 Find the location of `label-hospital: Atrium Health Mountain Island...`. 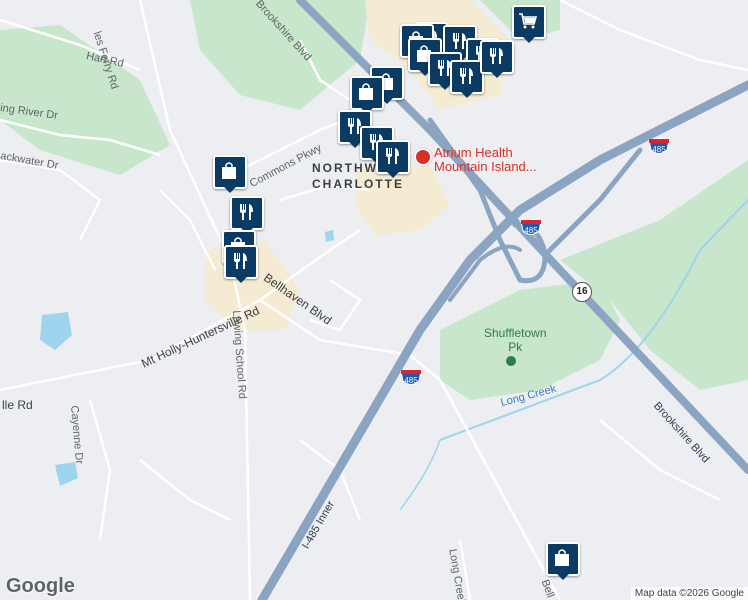

label-hospital: Atrium Health Mountain Island... is located at coordinates (485, 160).